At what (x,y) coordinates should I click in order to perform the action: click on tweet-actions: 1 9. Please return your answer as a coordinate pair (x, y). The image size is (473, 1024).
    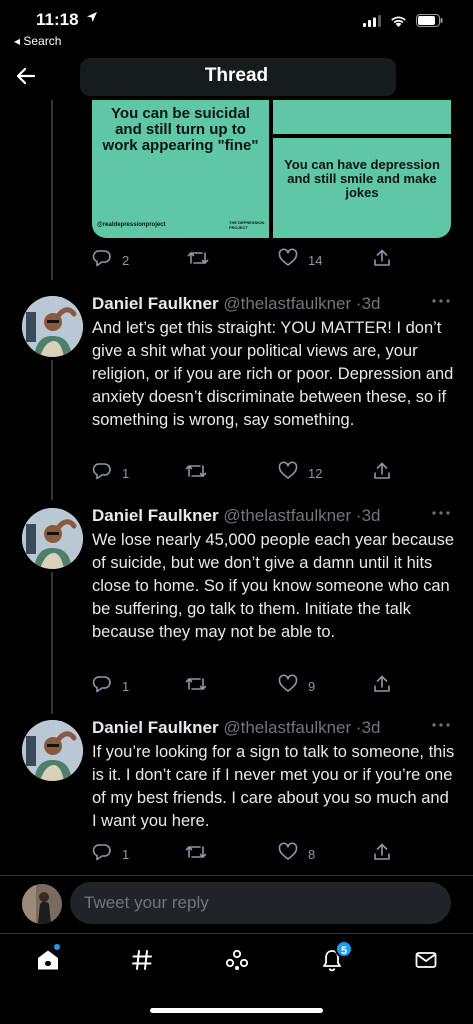
    Looking at the image, I should click on (247, 684).